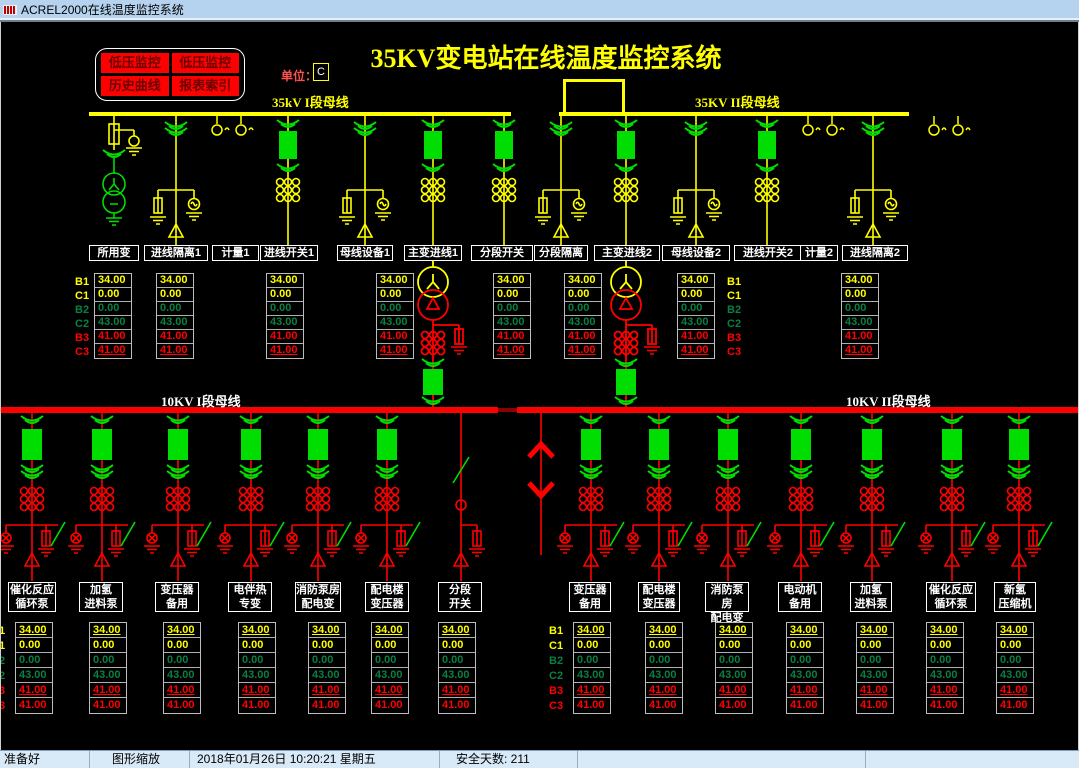  Describe the element at coordinates (32, 590) in the screenshot. I see `bottom-bay-label-line: 催化反应` at that location.